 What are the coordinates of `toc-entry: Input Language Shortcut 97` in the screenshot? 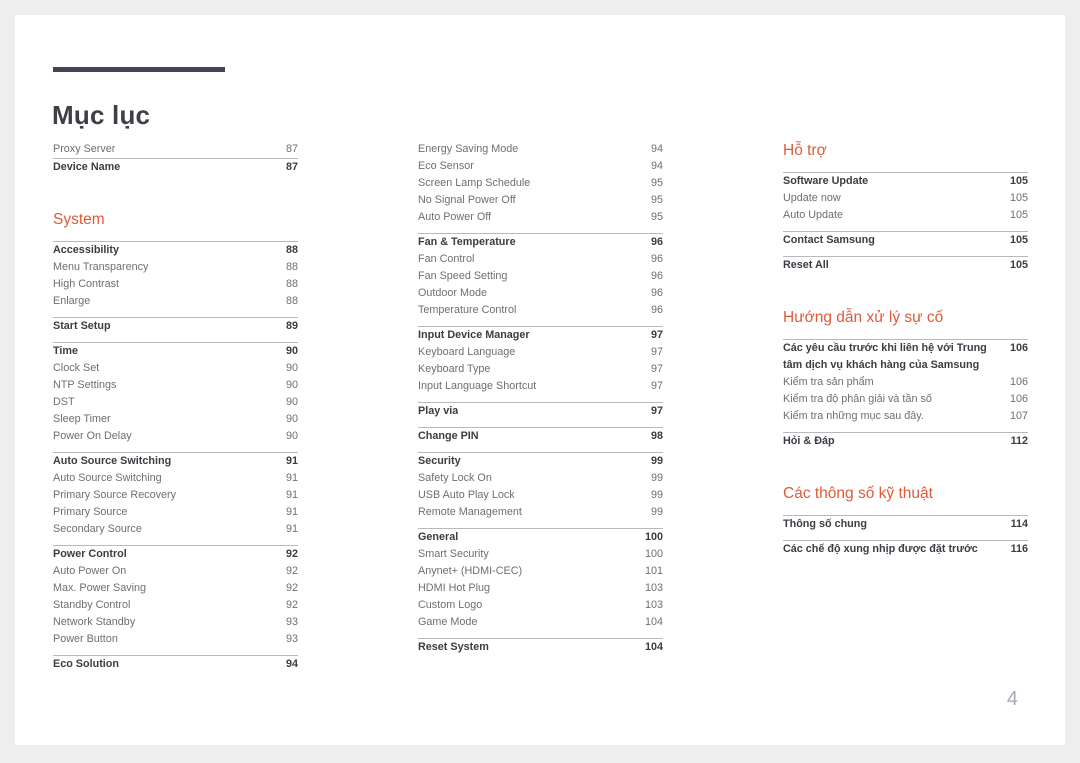 It's located at (540, 386).